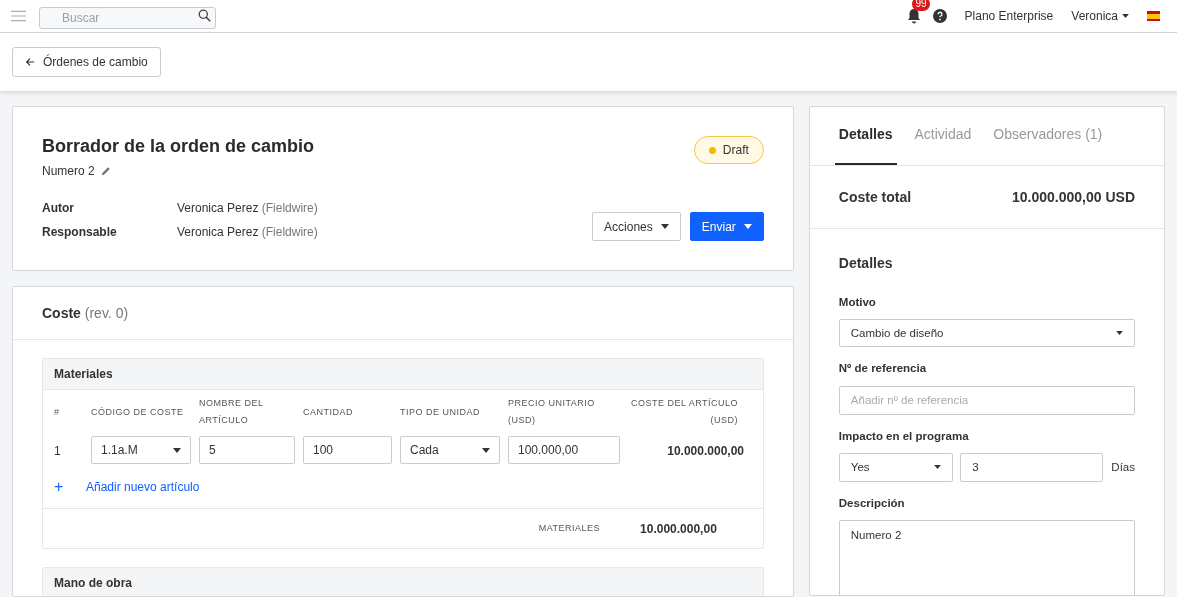 The width and height of the screenshot is (1177, 597). I want to click on field-label: Impacto en el programa, so click(904, 436).